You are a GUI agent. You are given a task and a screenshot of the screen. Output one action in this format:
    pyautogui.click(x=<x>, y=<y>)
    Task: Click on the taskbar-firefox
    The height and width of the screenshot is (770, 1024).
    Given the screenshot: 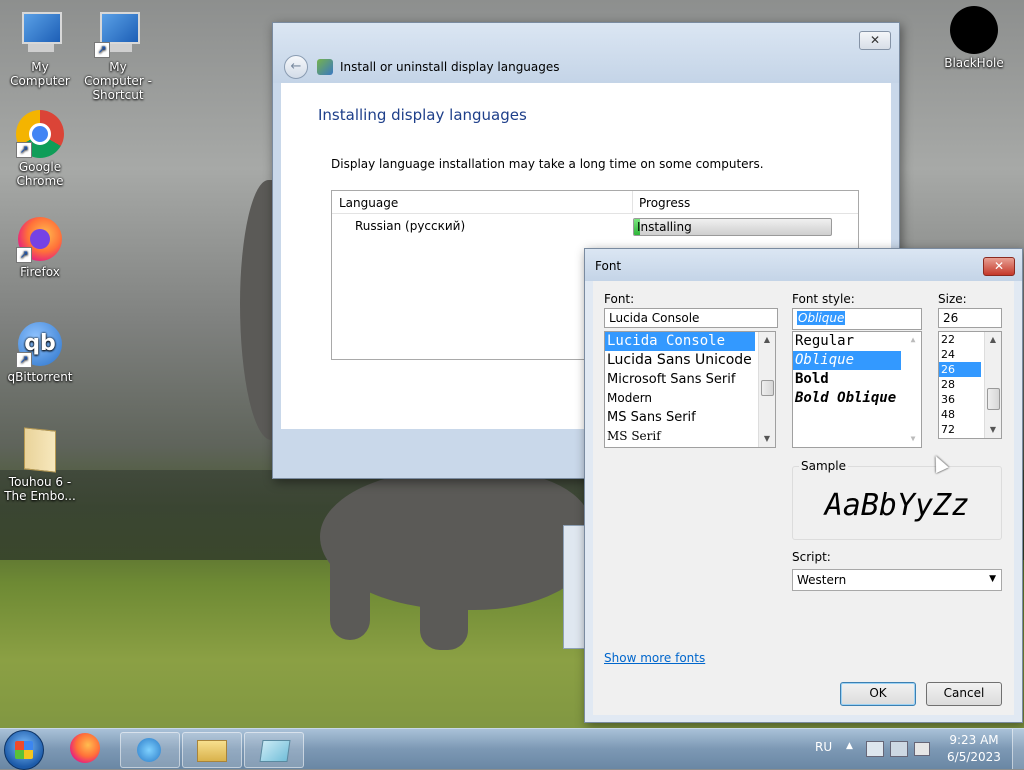 What is the action you would take?
    pyautogui.click(x=86, y=749)
    